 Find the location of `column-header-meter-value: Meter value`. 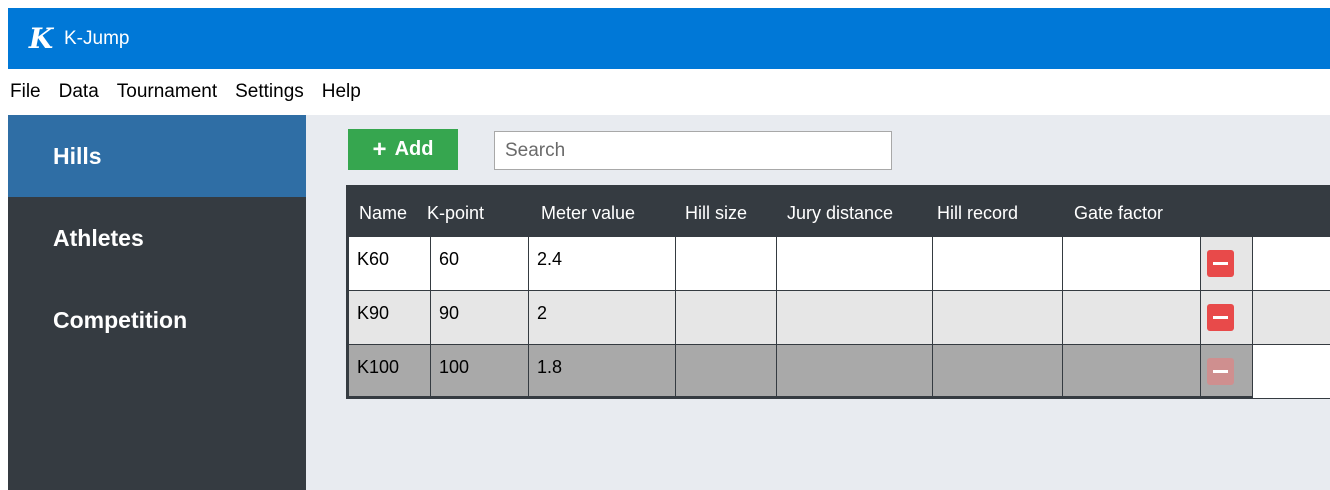

column-header-meter-value: Meter value is located at coordinates (588, 213).